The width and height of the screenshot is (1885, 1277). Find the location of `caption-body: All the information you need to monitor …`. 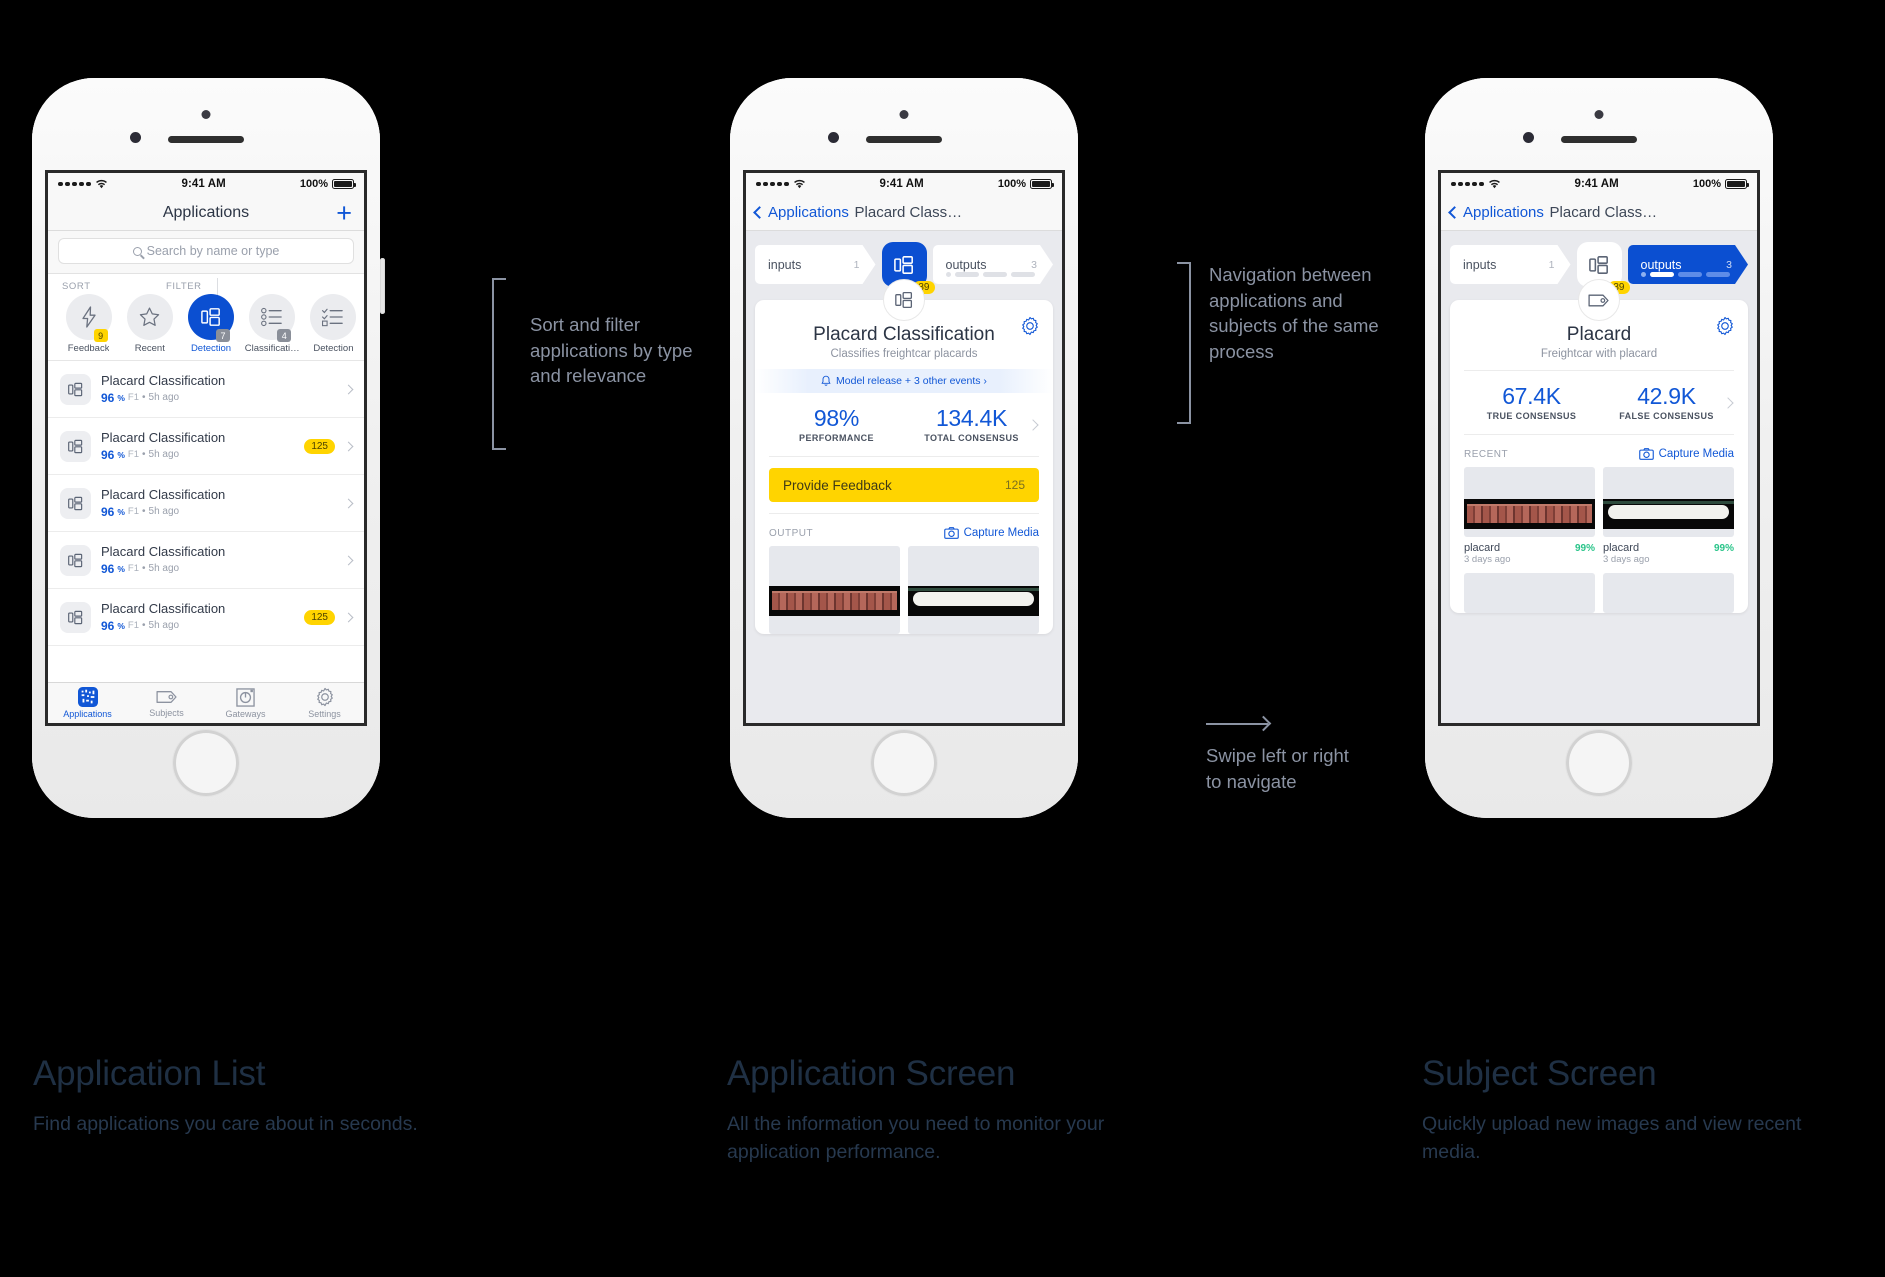

caption-body: All the information you need to monitor … is located at coordinates (916, 1138).